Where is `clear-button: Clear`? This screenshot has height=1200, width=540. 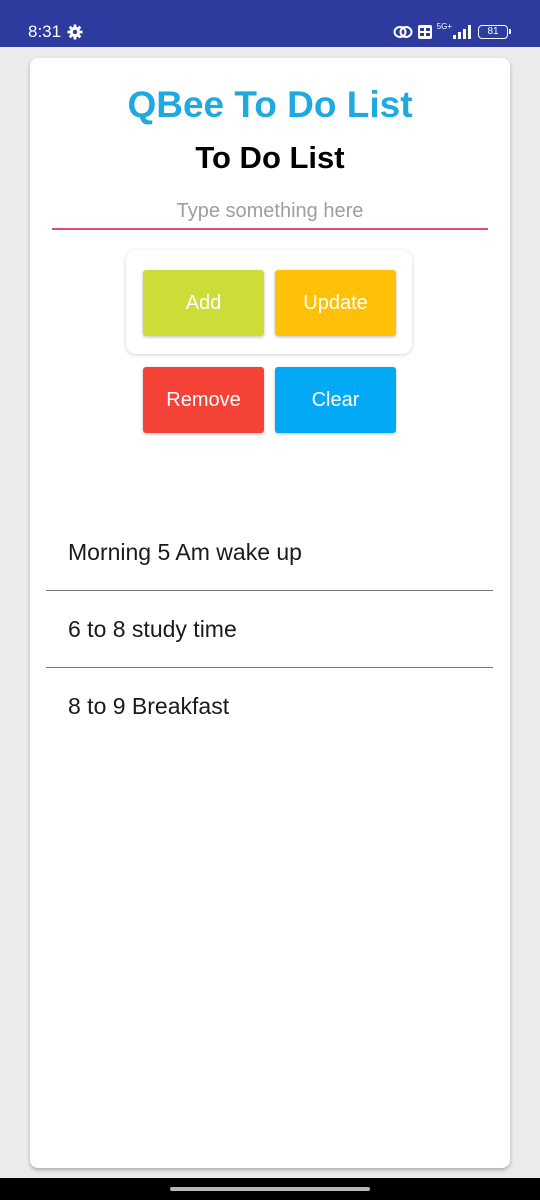 clear-button: Clear is located at coordinates (335, 400).